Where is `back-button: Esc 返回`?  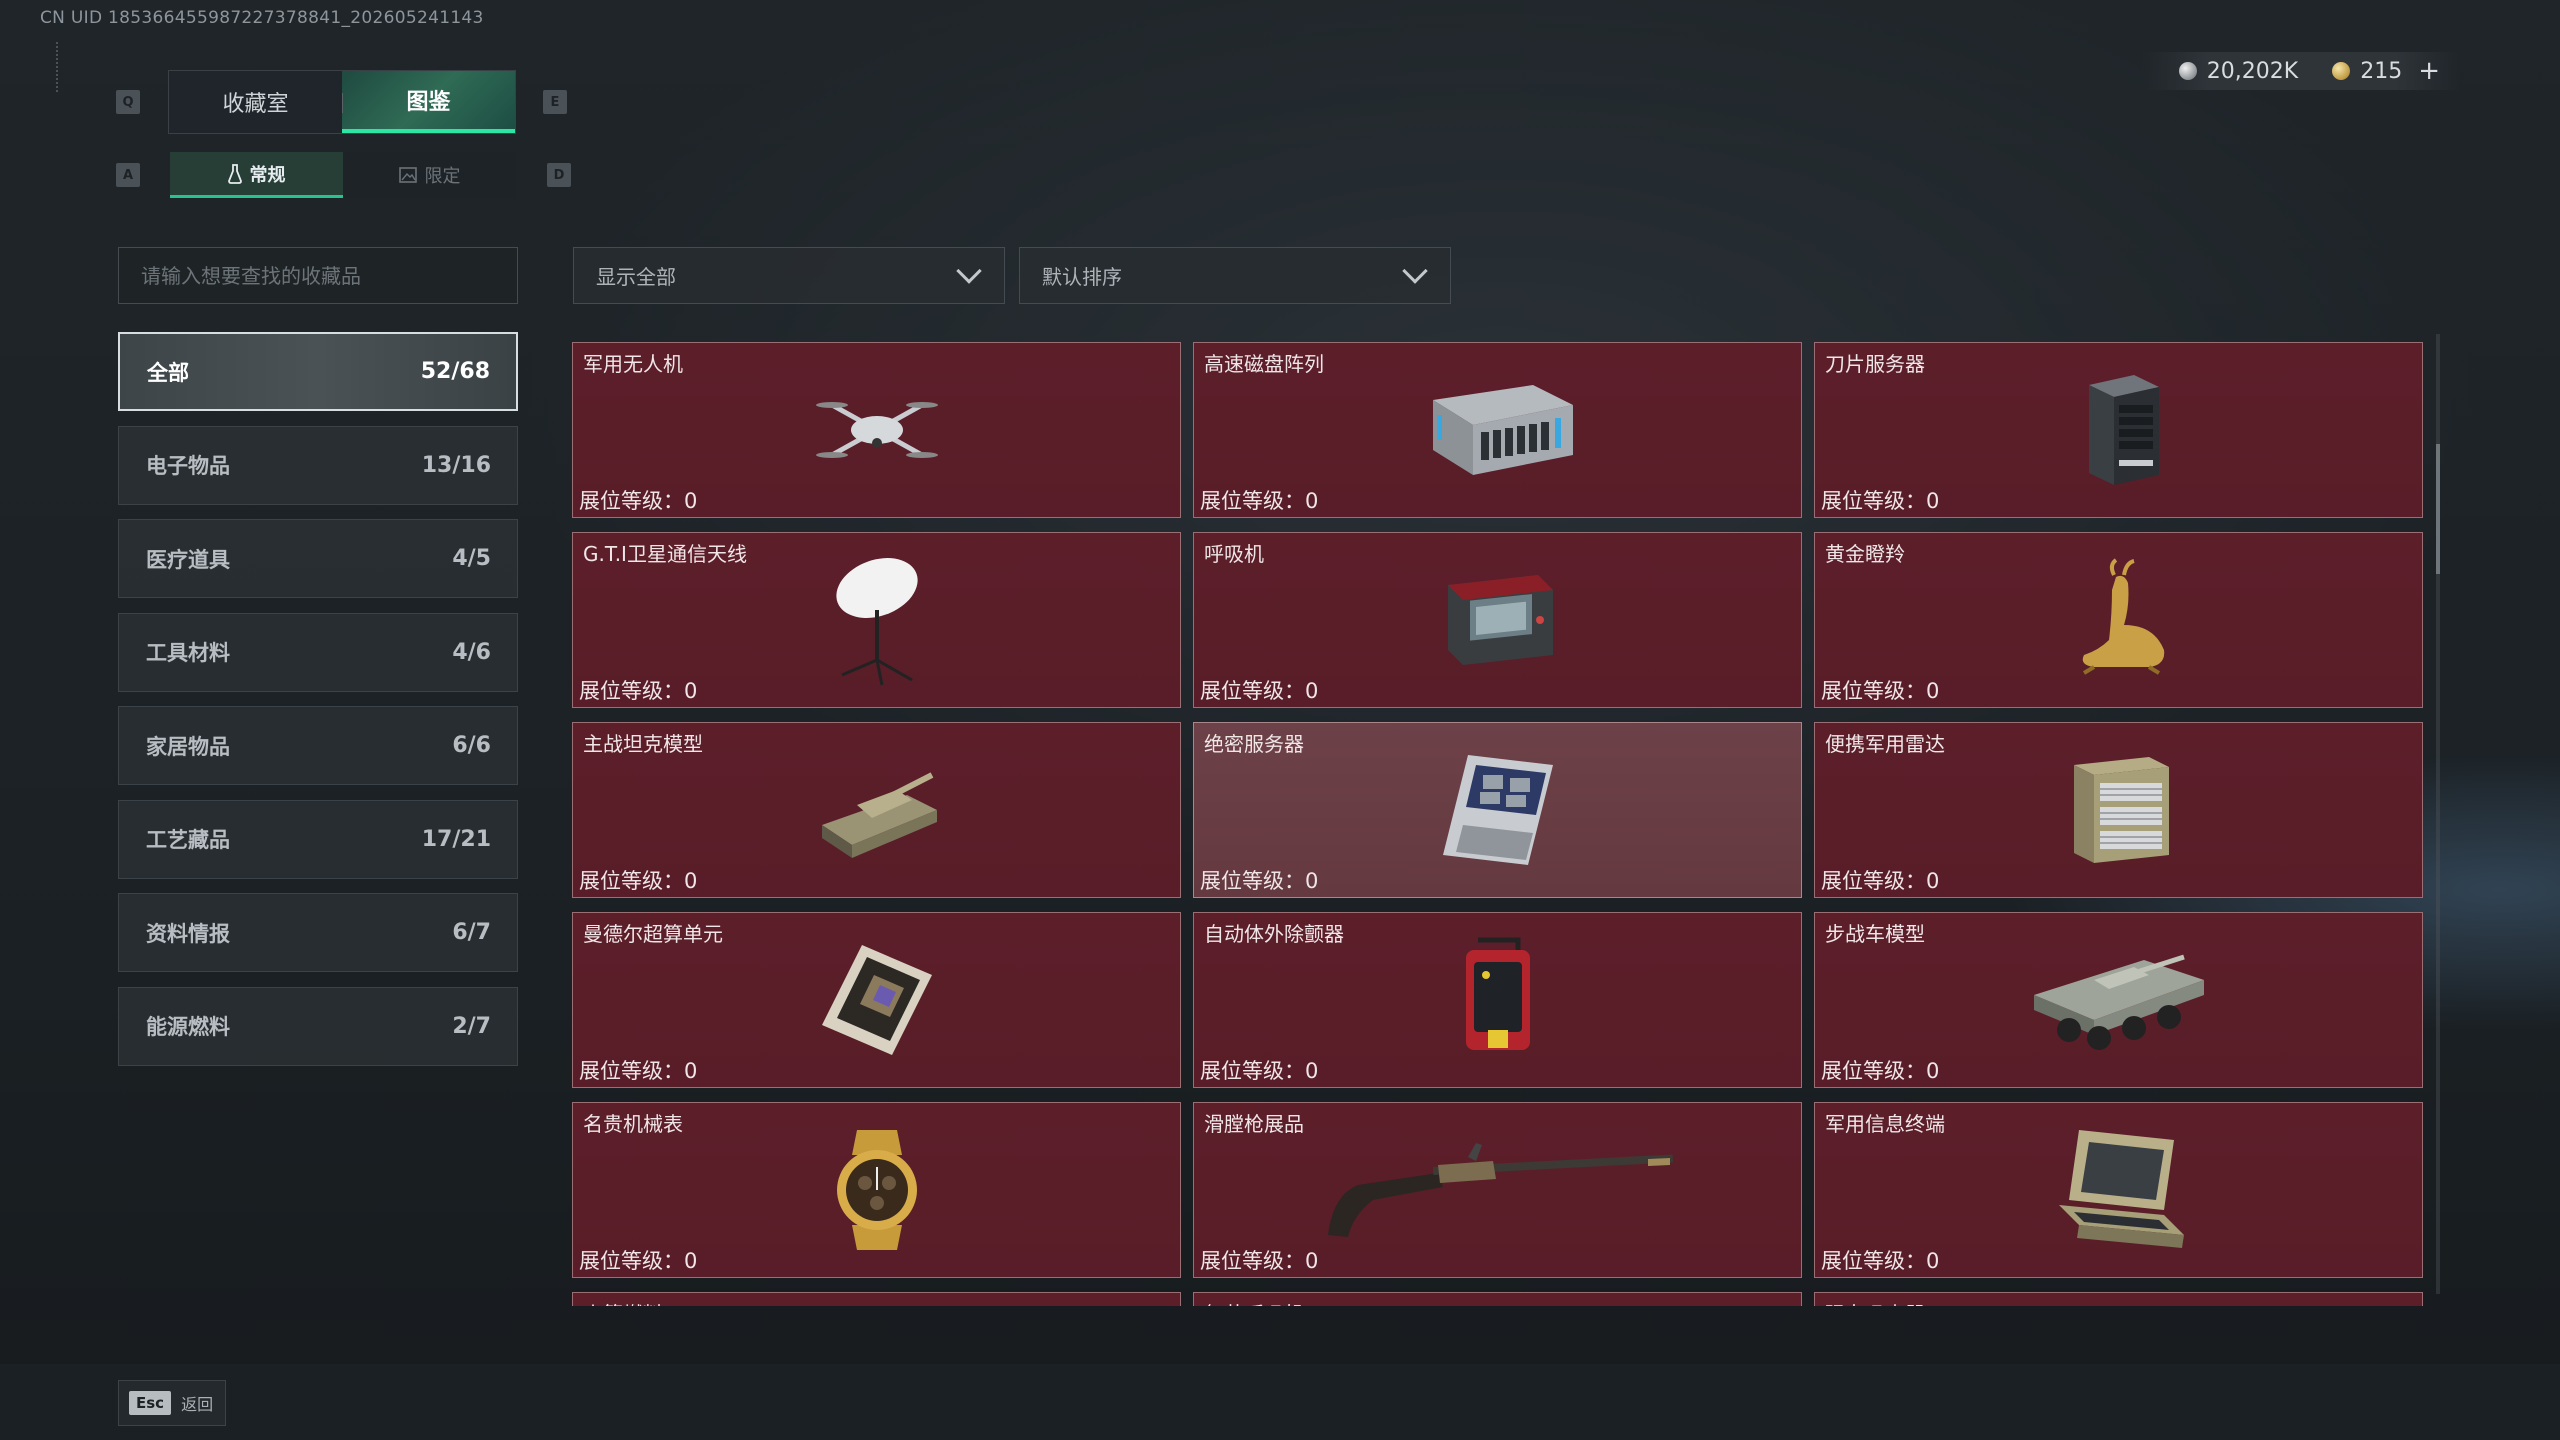
back-button: Esc 返回 is located at coordinates (172, 1403).